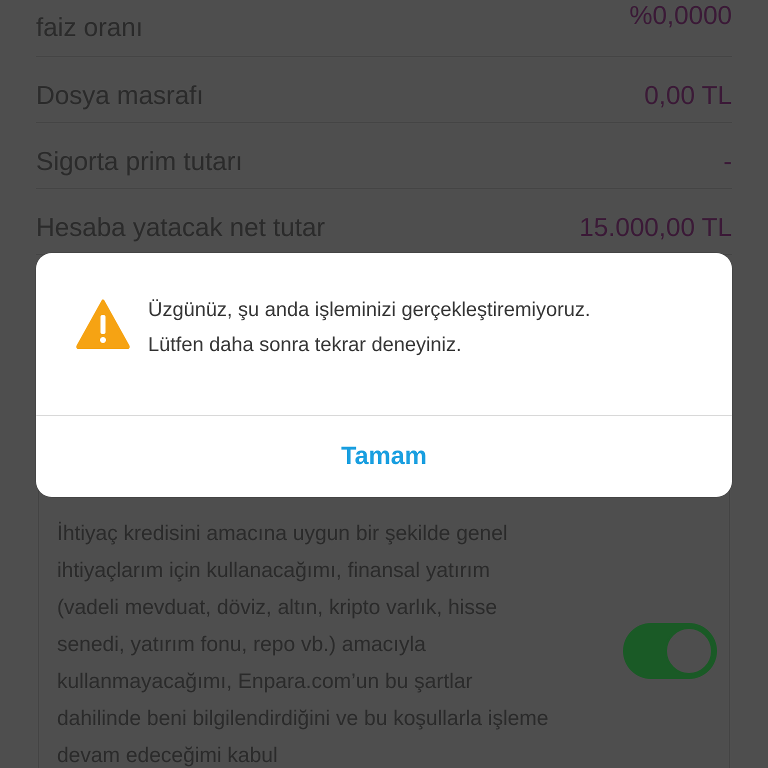 The height and width of the screenshot is (768, 768). What do you see at coordinates (103, 324) in the screenshot?
I see `warning-icon` at bounding box center [103, 324].